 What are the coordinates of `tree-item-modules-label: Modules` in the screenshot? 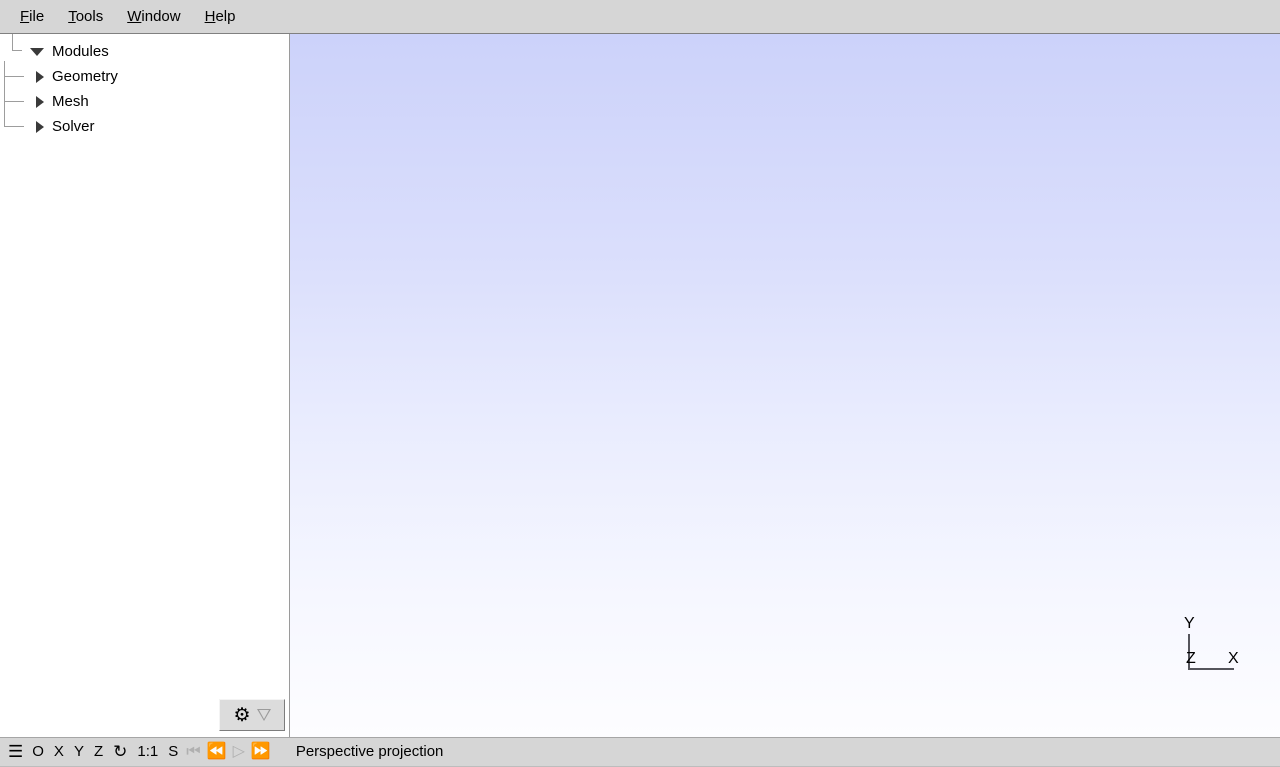 It's located at (80, 51).